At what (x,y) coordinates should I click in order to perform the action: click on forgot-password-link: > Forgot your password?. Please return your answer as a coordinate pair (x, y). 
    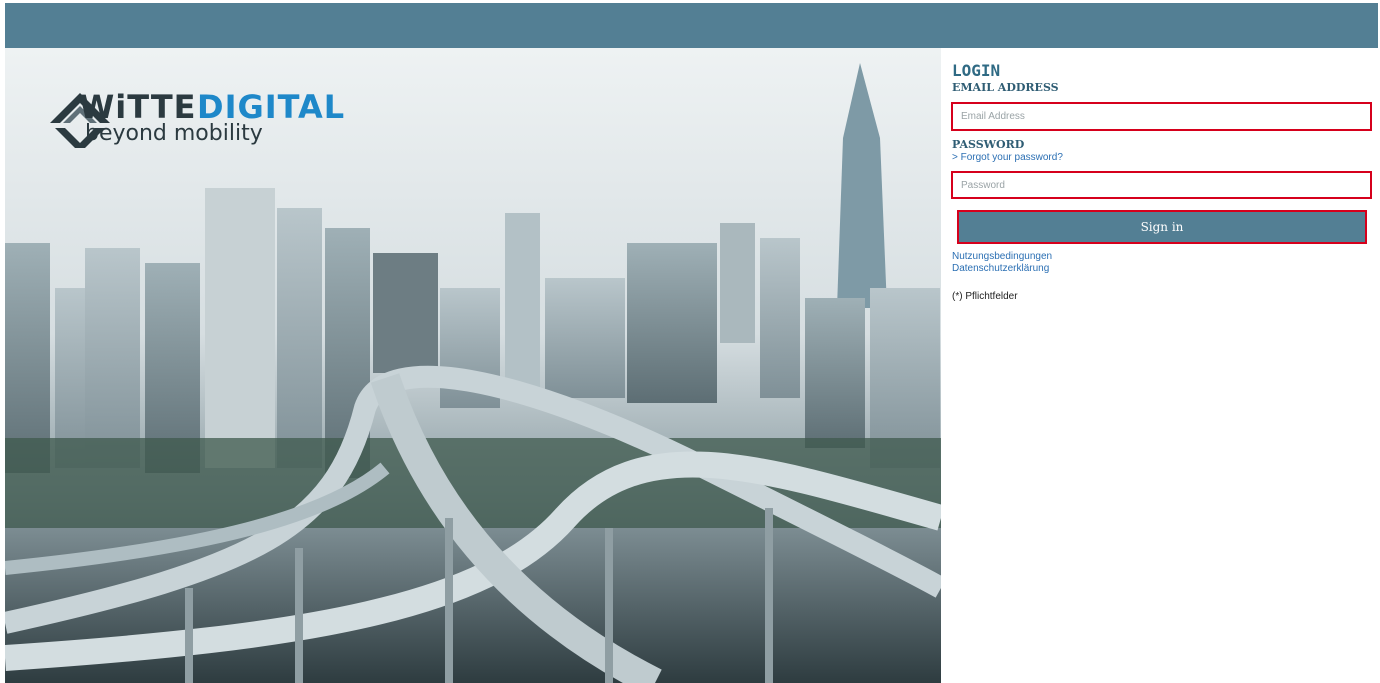
    Looking at the image, I should click on (1007, 157).